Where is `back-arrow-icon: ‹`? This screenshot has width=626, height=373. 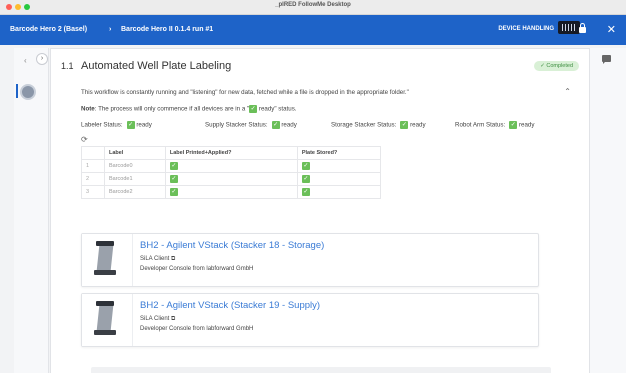
back-arrow-icon: ‹ is located at coordinates (25, 60).